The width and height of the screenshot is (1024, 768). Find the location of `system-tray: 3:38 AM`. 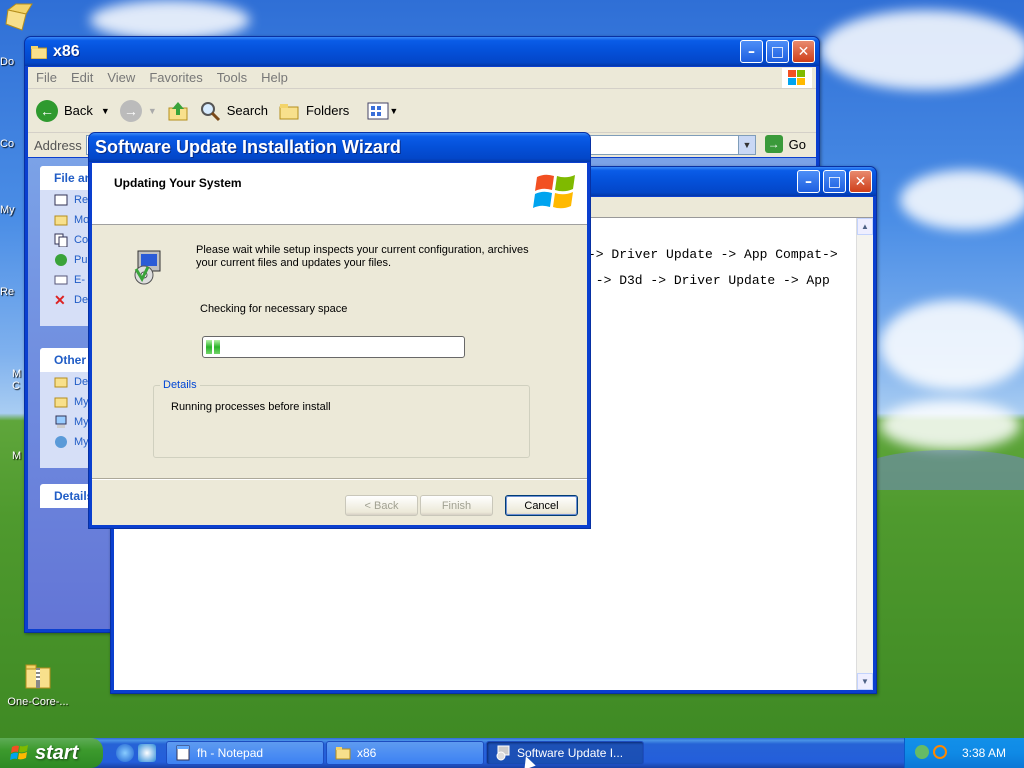

system-tray: 3:38 AM is located at coordinates (964, 753).